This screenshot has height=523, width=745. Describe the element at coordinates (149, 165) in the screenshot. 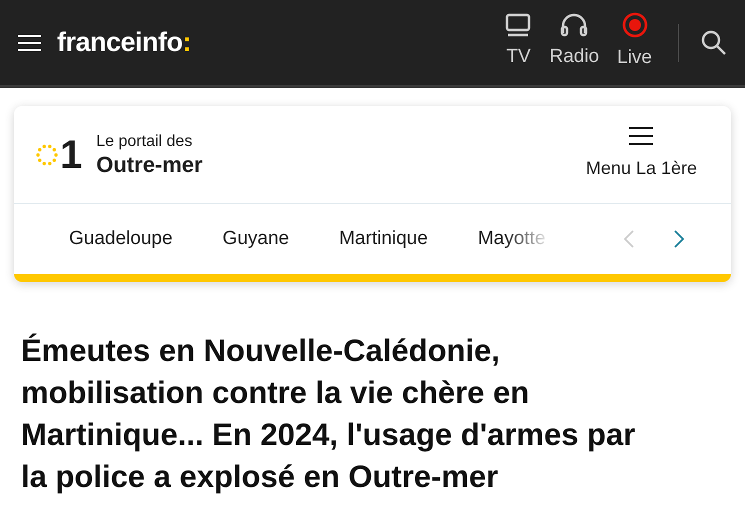

I see `portal-name: Outre-mer` at that location.